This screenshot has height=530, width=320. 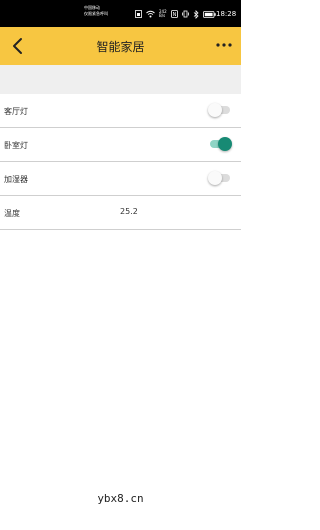 I want to click on sim-icon, so click(x=138, y=14).